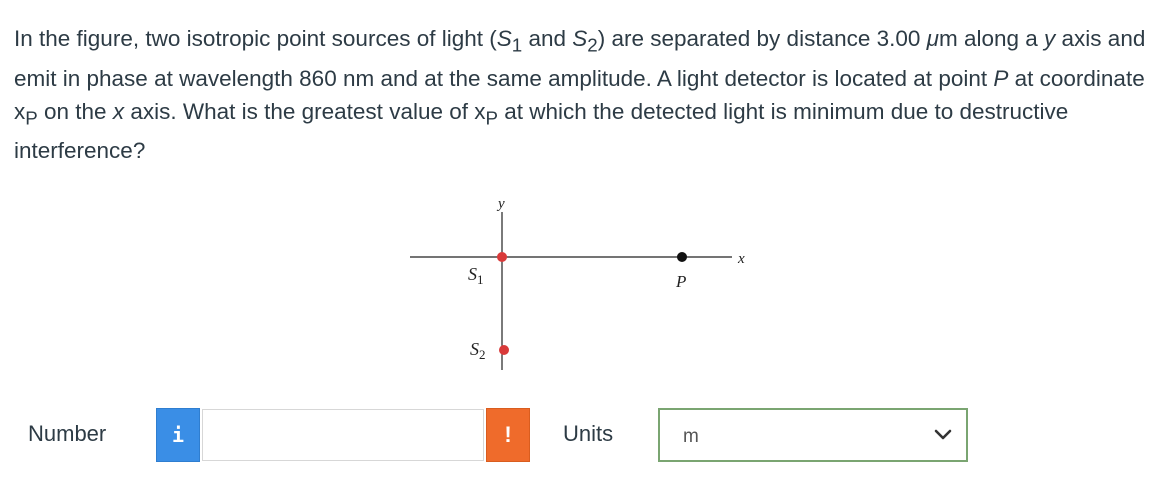 The height and width of the screenshot is (480, 1167). What do you see at coordinates (682, 257) in the screenshot?
I see `detector-p-dot` at bounding box center [682, 257].